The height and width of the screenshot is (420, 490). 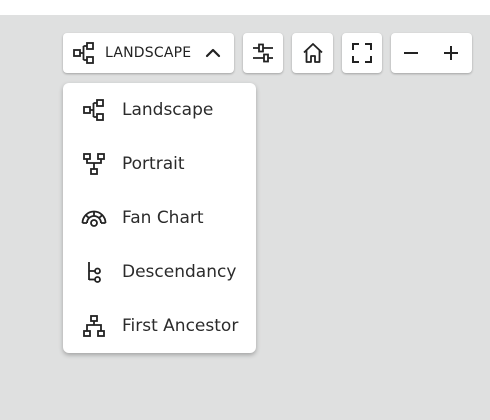 What do you see at coordinates (153, 164) in the screenshot?
I see `menu-item-label: Portrait` at bounding box center [153, 164].